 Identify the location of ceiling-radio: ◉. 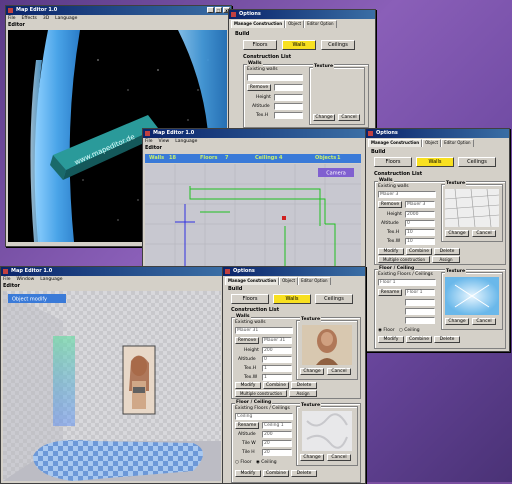
(258, 462).